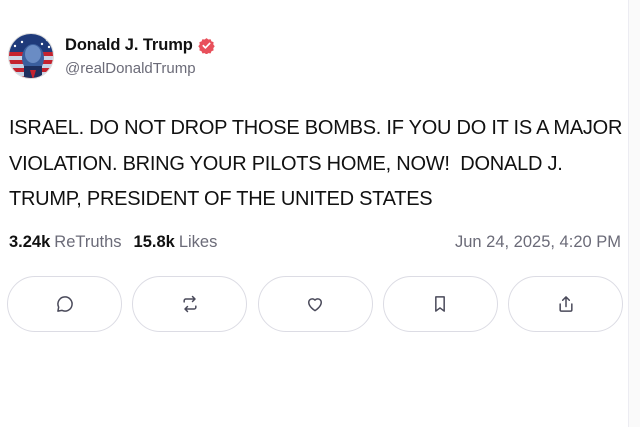 The image size is (640, 427). I want to click on share-button, so click(565, 304).